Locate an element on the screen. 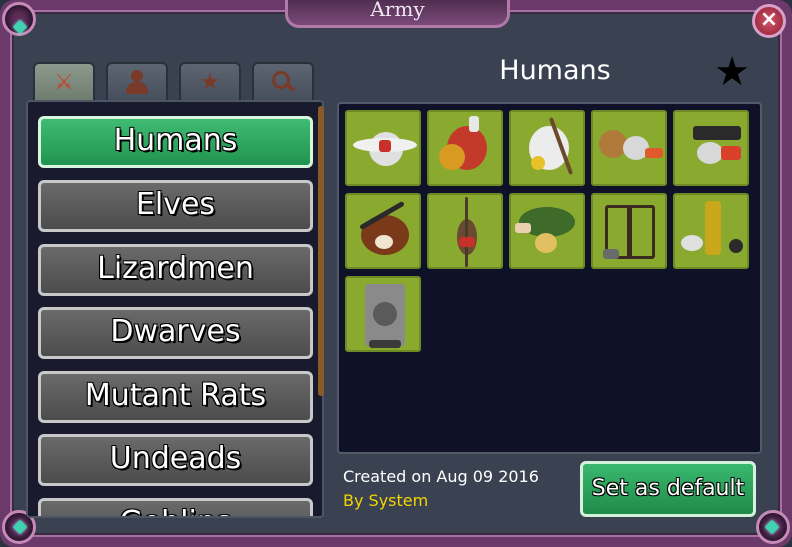 This screenshot has width=792, height=547. race-button-lizardmen: Lizardmen is located at coordinates (175, 270).